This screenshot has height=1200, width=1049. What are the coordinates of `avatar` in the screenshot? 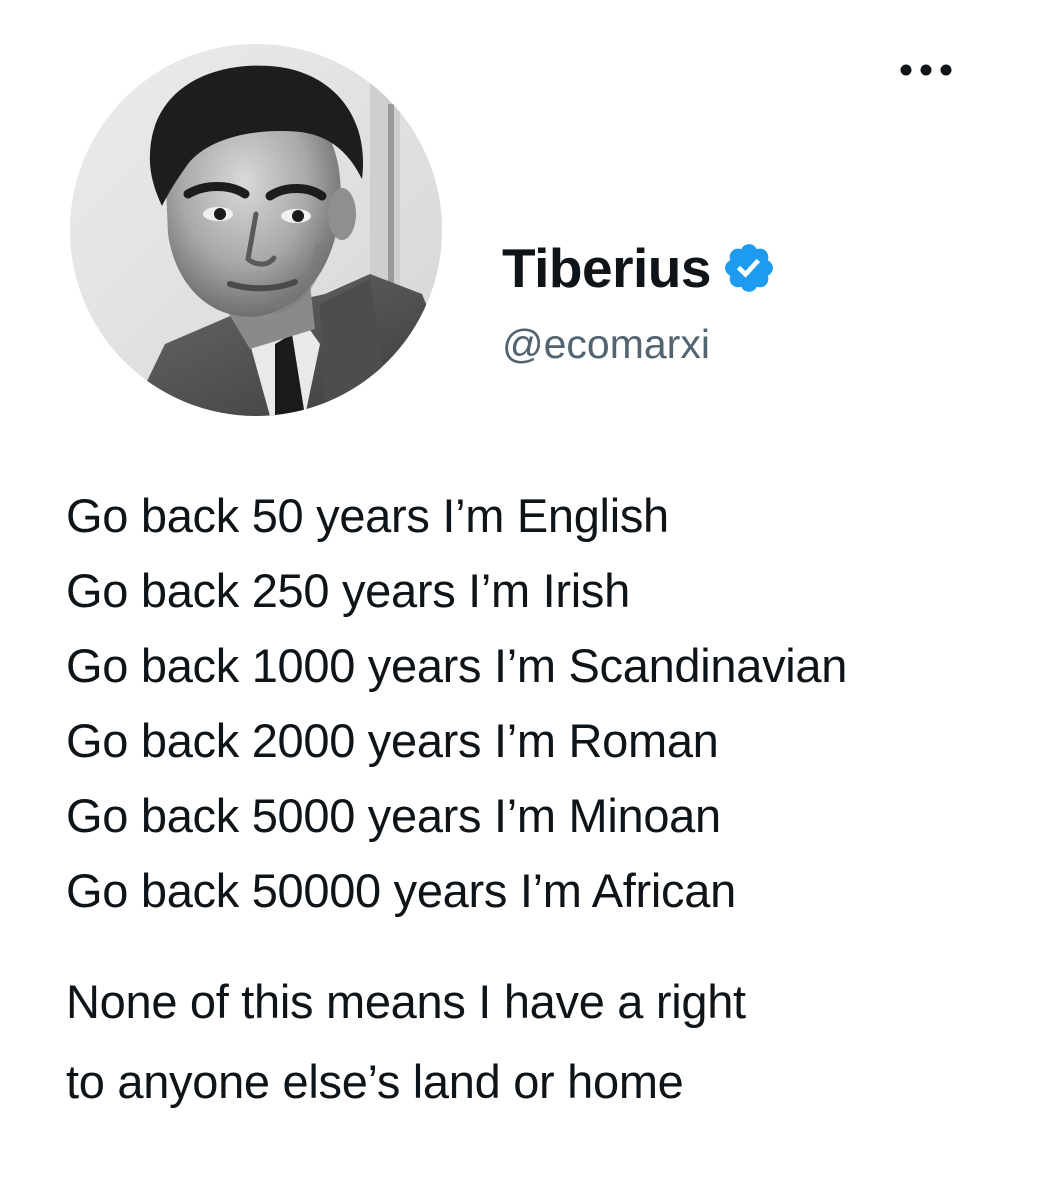 It's located at (256, 230).